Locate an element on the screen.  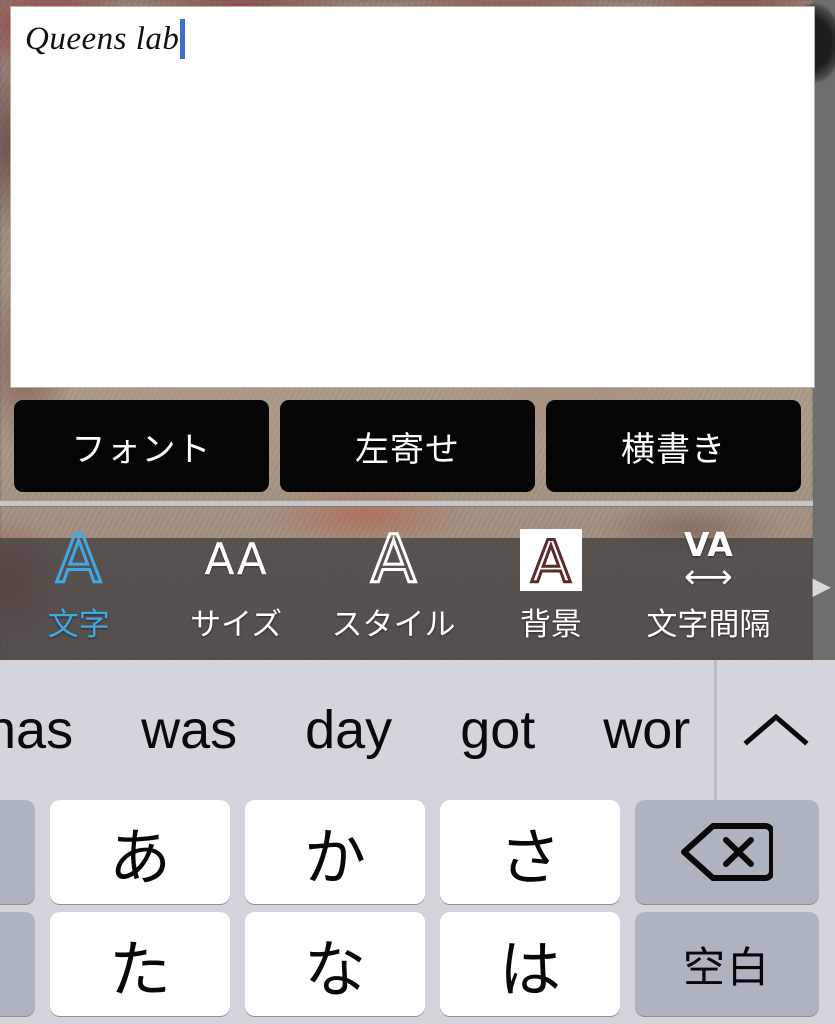
toolbar-divider is located at coordinates (406, 503).